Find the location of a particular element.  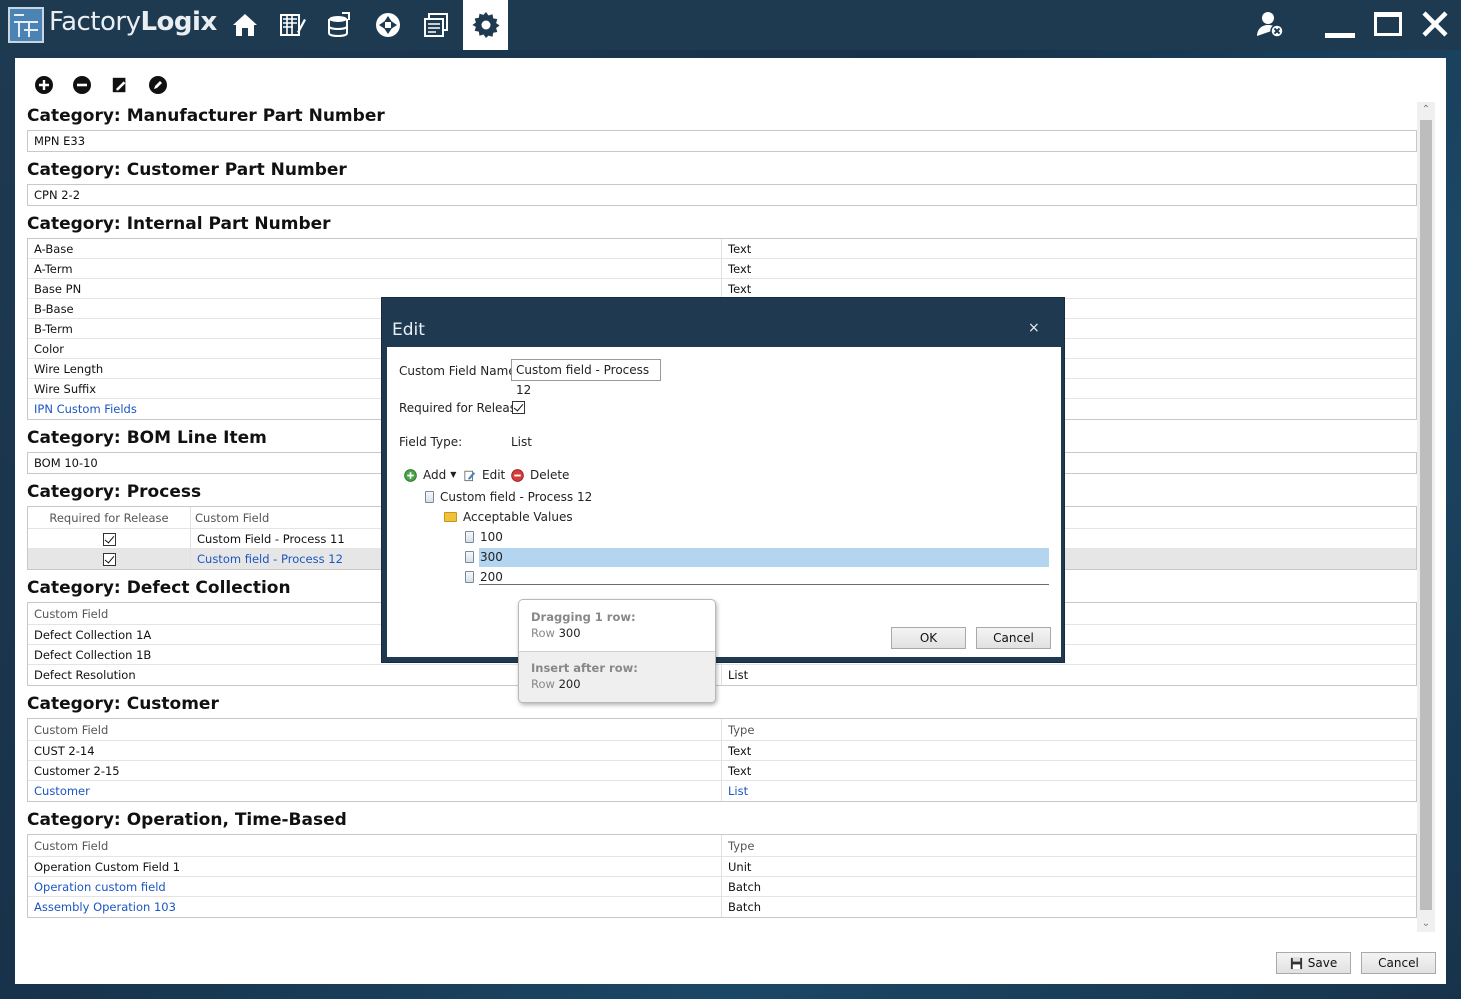

custom-field-name-label: Custom Field Name is located at coordinates (457, 371).